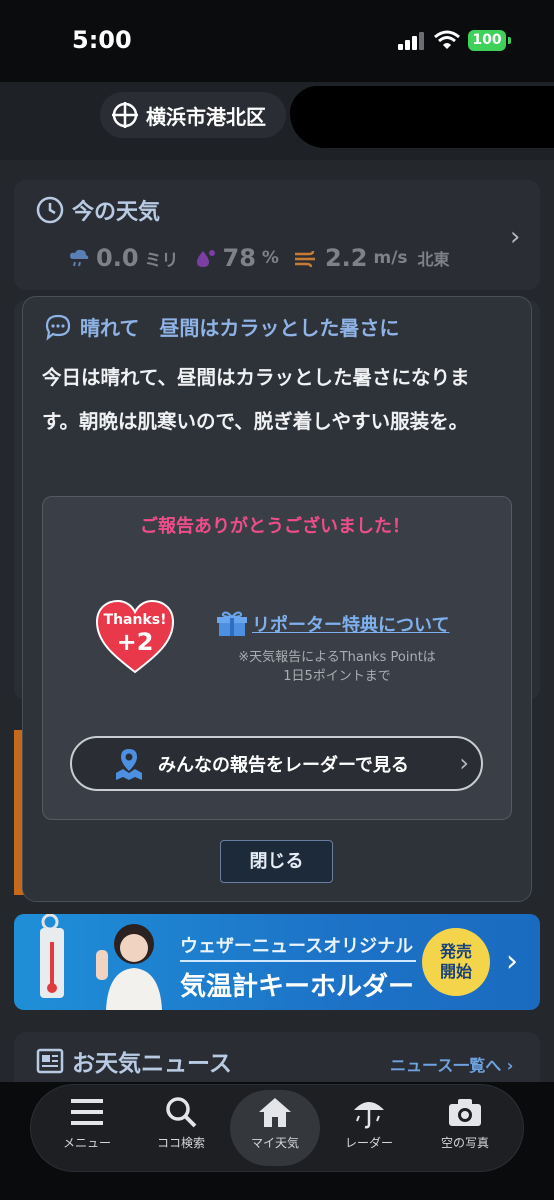 This screenshot has width=554, height=1200. I want to click on thanks-heart-badge: Thanks! +2, so click(135, 637).